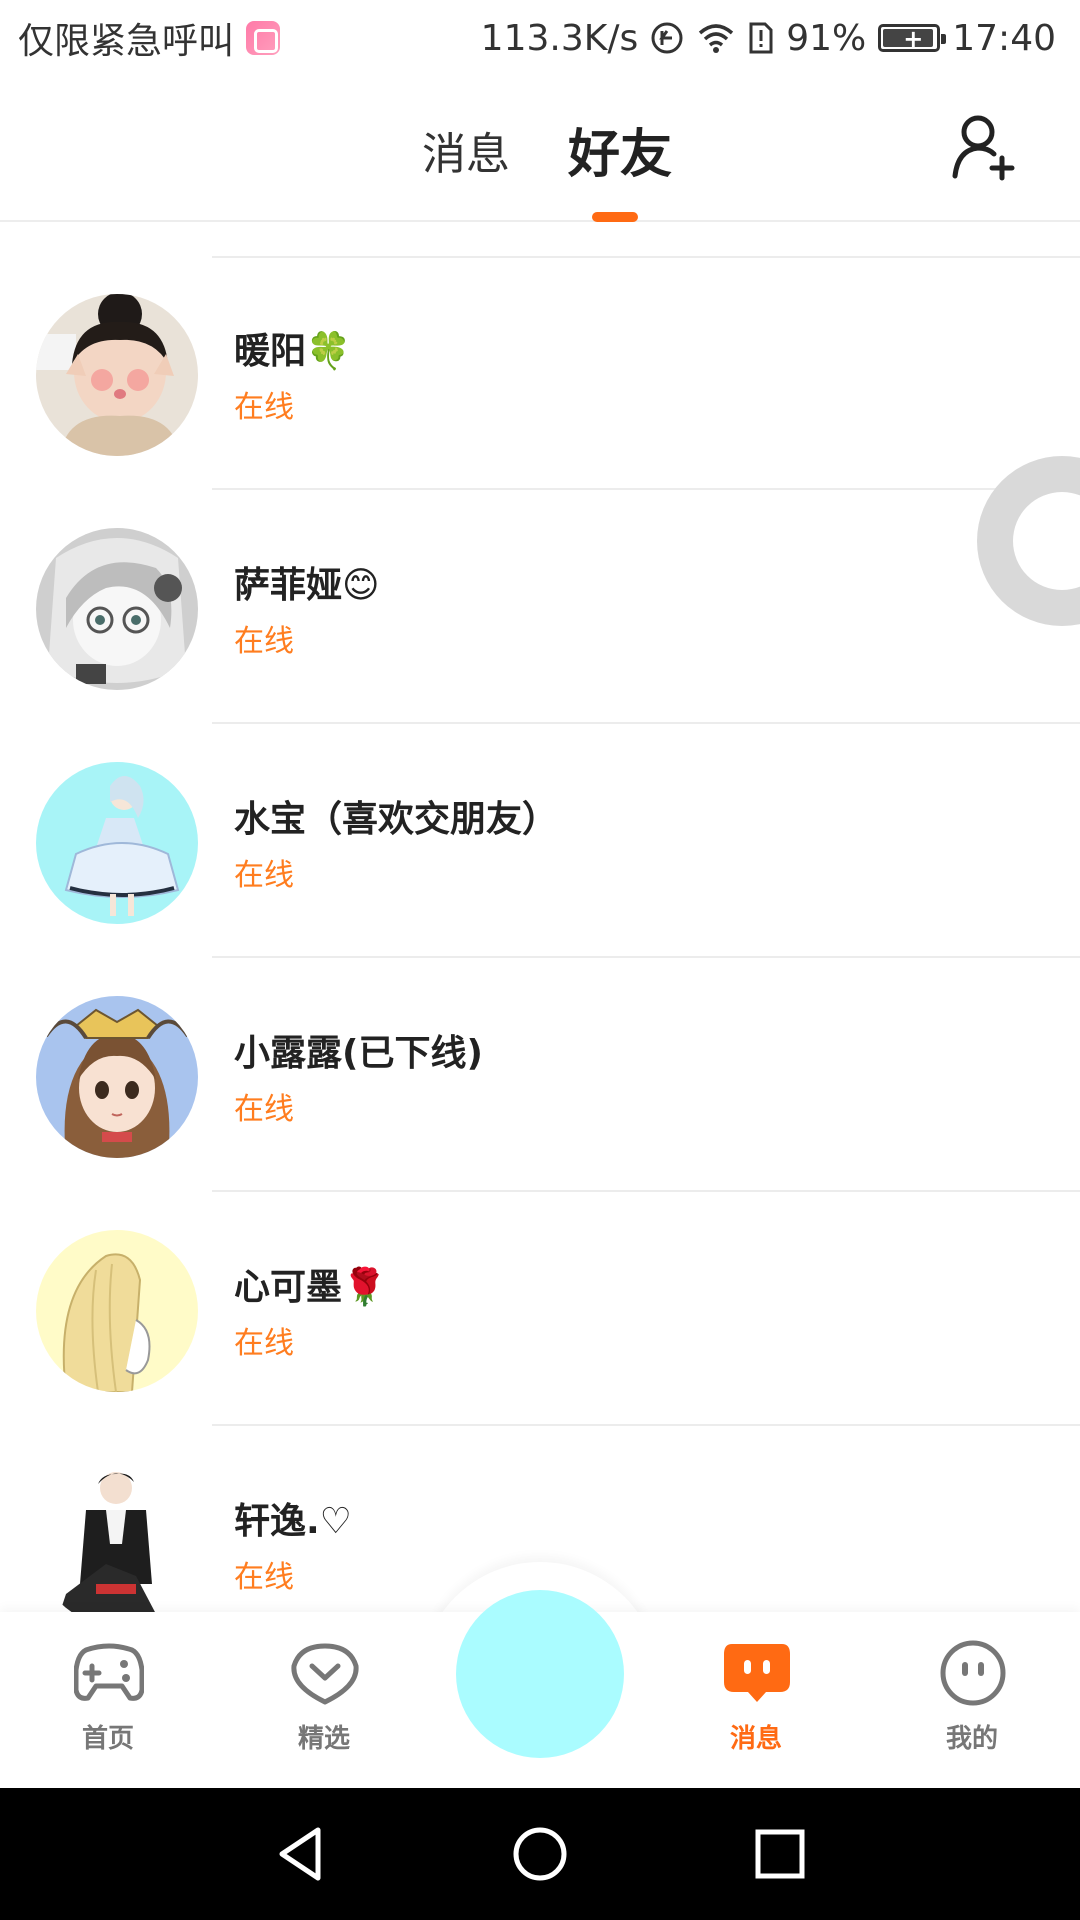 This screenshot has height=1920, width=1080. I want to click on active-tab-indicator, so click(615, 217).